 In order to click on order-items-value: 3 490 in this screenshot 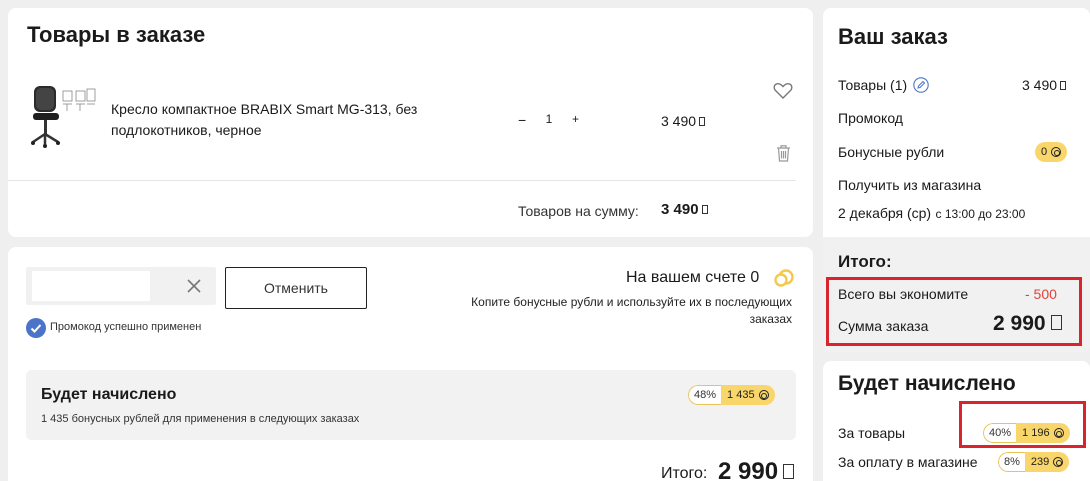, I will do `click(1044, 85)`.